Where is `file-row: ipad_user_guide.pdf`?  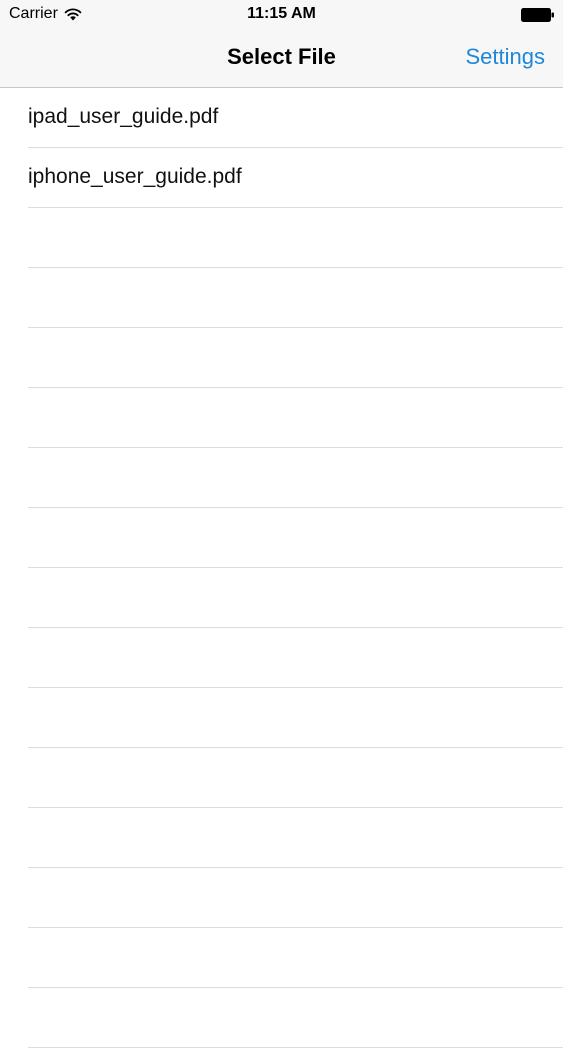
file-row: ipad_user_guide.pdf is located at coordinates (295, 118).